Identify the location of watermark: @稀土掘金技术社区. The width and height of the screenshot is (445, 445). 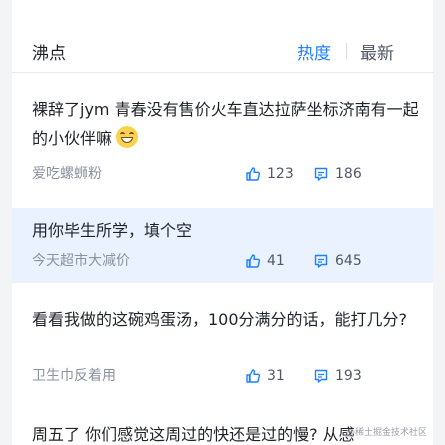
(386, 433).